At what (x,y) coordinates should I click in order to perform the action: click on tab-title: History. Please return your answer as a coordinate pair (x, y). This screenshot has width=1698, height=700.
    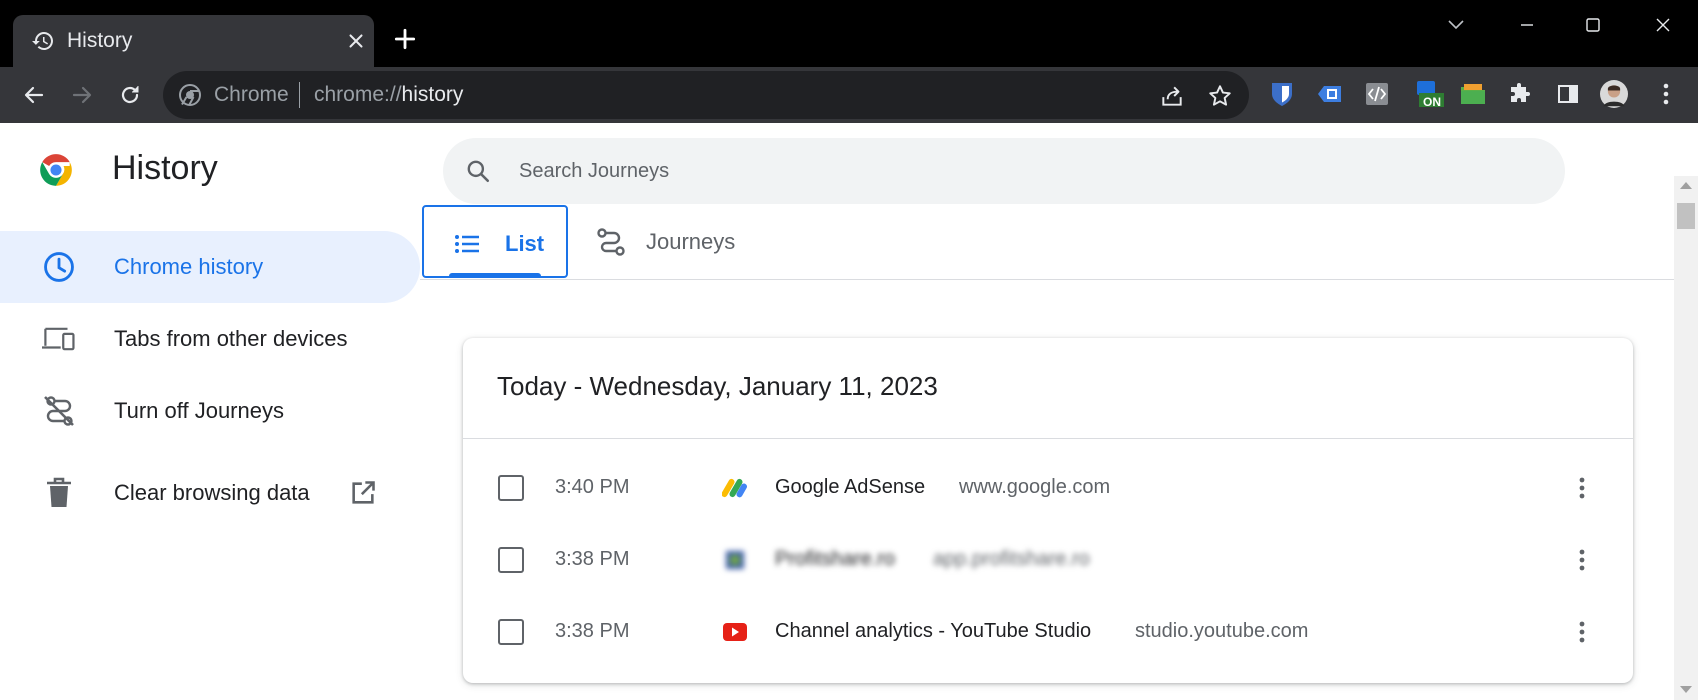
    Looking at the image, I should click on (100, 40).